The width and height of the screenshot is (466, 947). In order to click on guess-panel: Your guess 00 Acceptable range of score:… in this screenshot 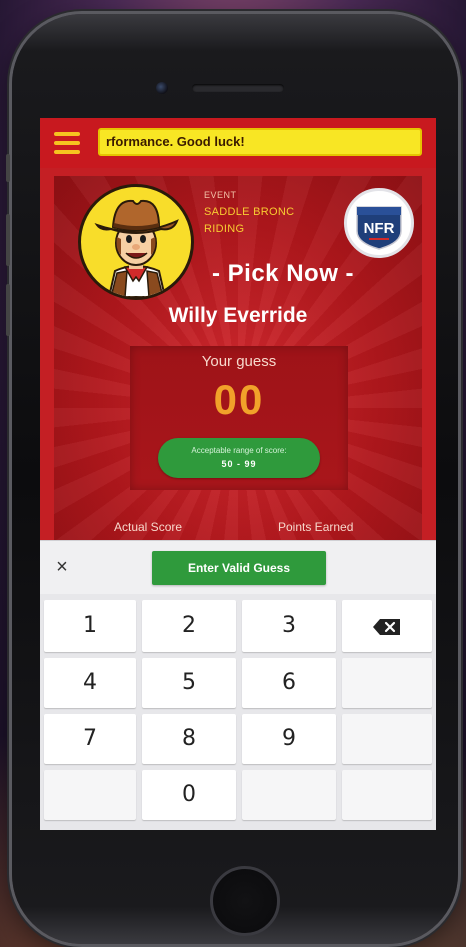, I will do `click(239, 418)`.